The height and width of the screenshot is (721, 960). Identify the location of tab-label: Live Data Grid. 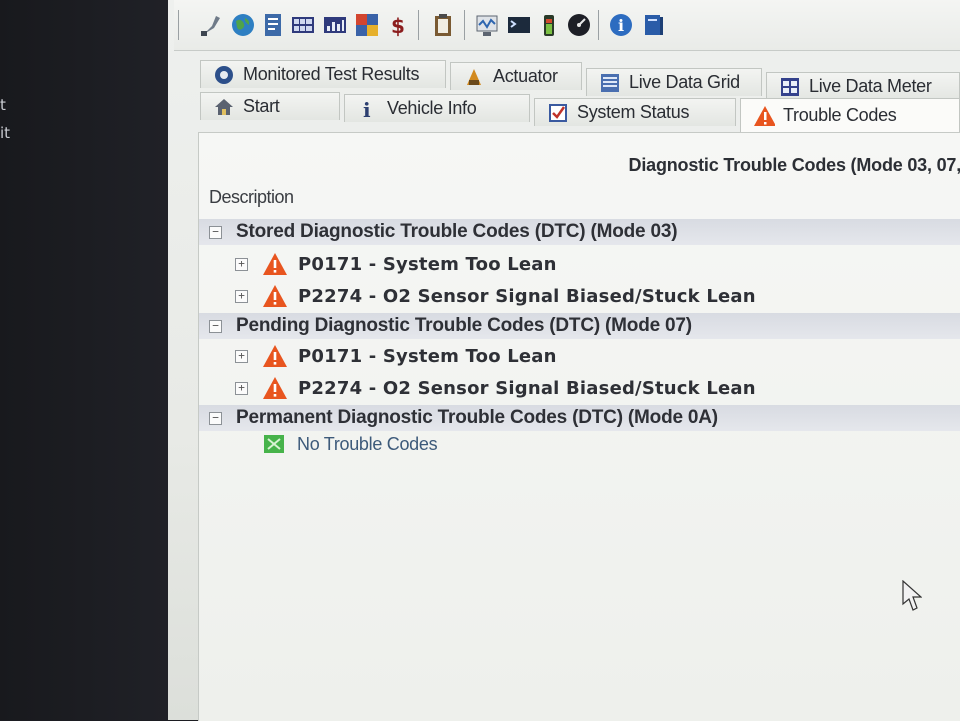
(684, 82).